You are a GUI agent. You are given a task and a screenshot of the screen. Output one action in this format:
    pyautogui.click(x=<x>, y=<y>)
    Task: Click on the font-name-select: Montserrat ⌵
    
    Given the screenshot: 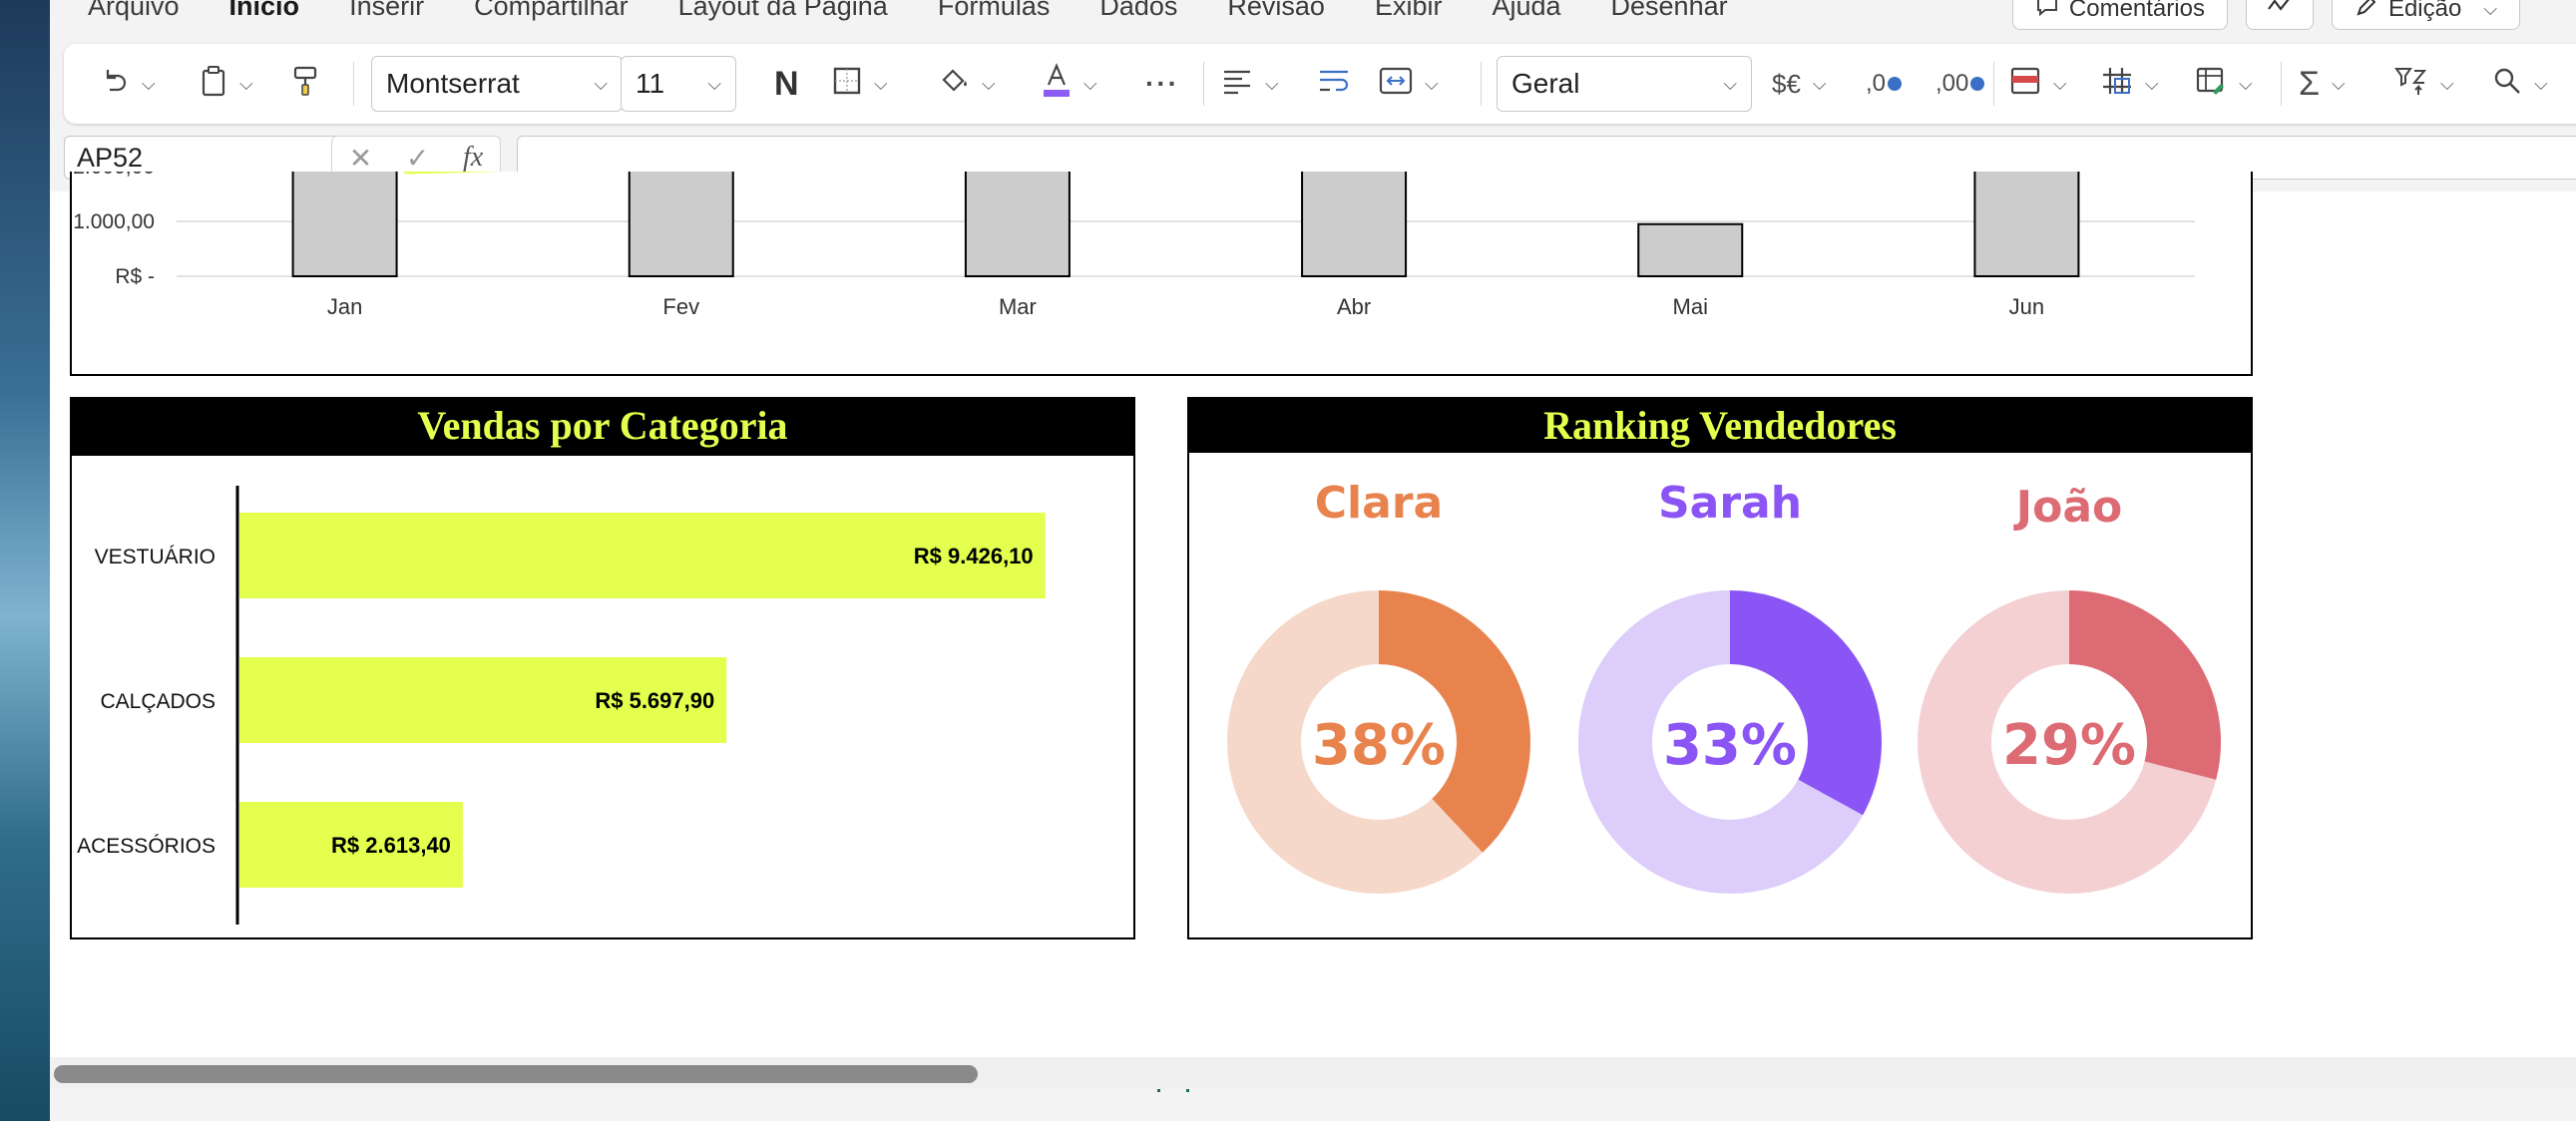 What is the action you would take?
    pyautogui.click(x=497, y=84)
    